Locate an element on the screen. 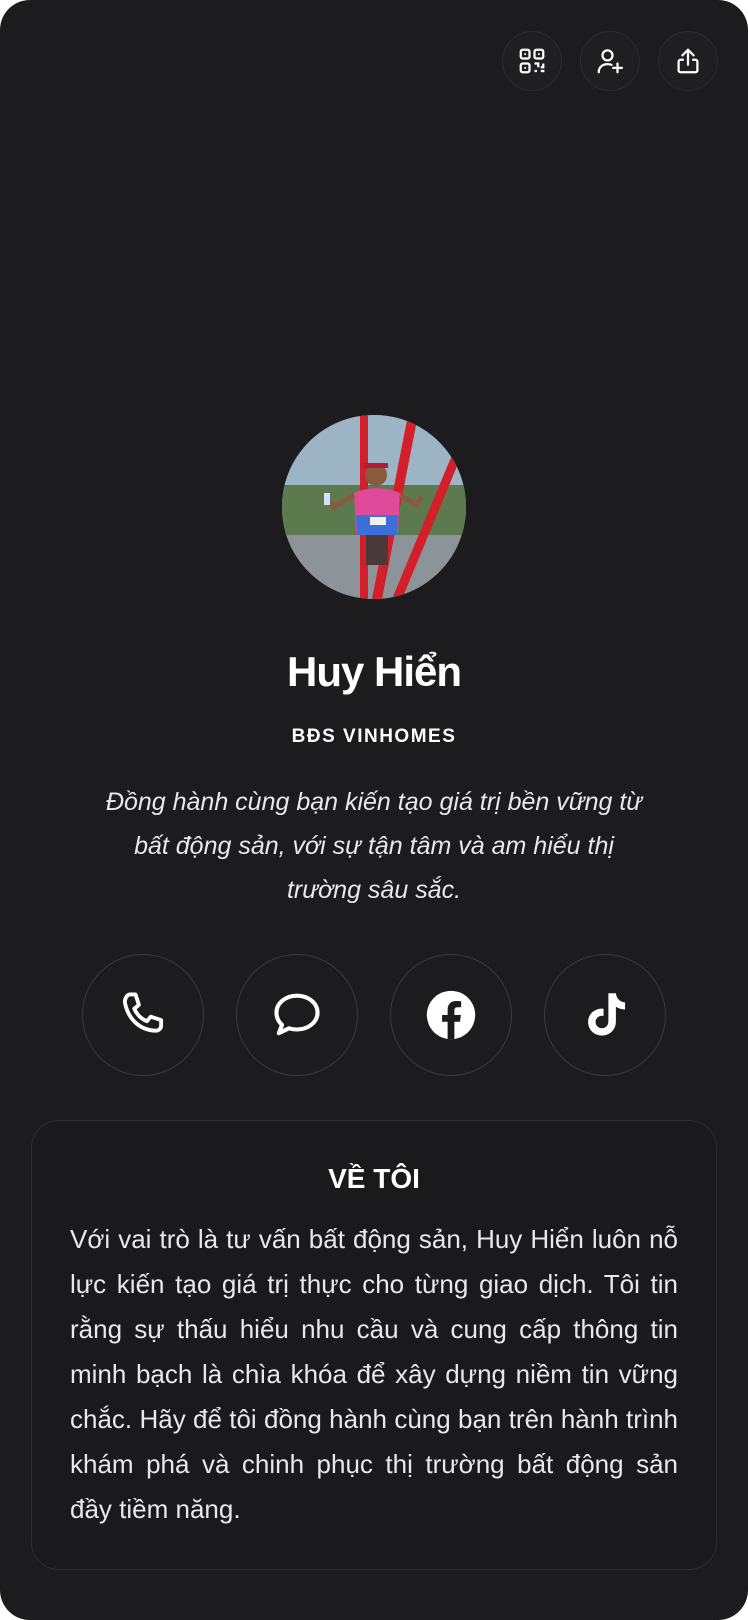  message-icon is located at coordinates (297, 1014).